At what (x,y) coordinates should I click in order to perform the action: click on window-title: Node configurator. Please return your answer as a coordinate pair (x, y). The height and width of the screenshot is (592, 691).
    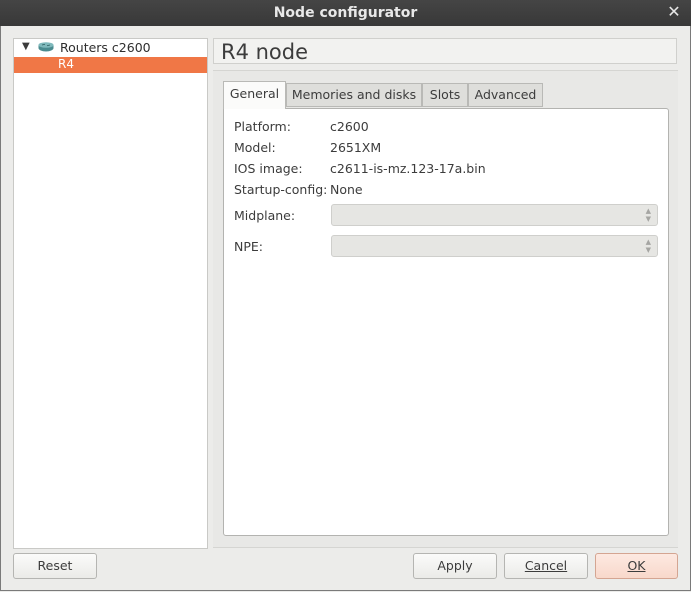
    Looking at the image, I should click on (345, 13).